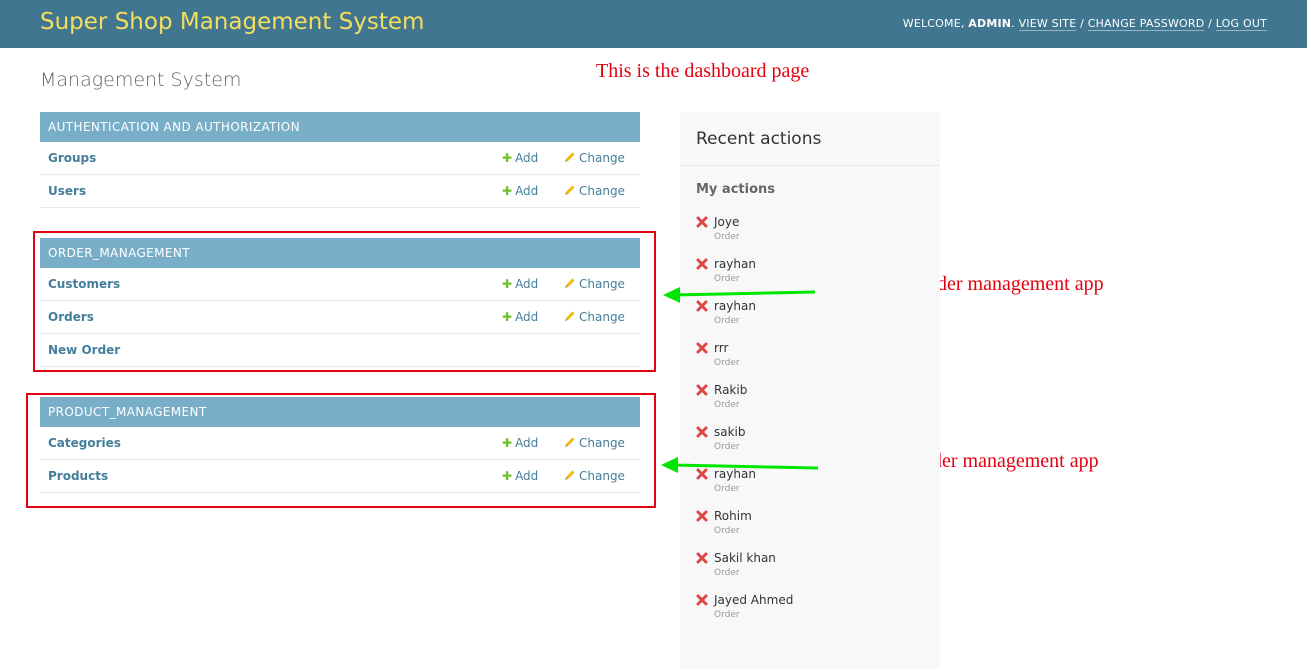 The image size is (1307, 669). I want to click on table-row: Categories ✚ Add Change, so click(340, 443).